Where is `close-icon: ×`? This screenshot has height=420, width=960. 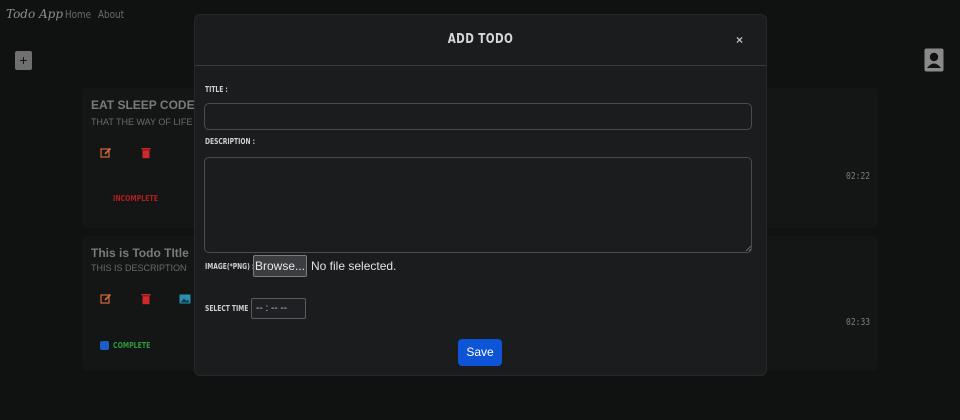 close-icon: × is located at coordinates (739, 40).